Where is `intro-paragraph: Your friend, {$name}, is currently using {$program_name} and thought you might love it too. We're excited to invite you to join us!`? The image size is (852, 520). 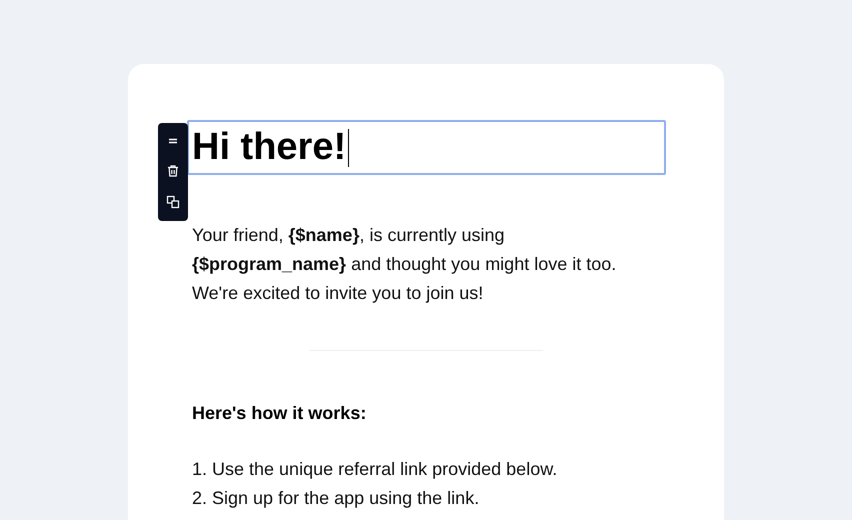 intro-paragraph: Your friend, {$name}, is currently using {$program_name} and thought you might love it too. We're excited to invite you to join us! is located at coordinates (405, 264).